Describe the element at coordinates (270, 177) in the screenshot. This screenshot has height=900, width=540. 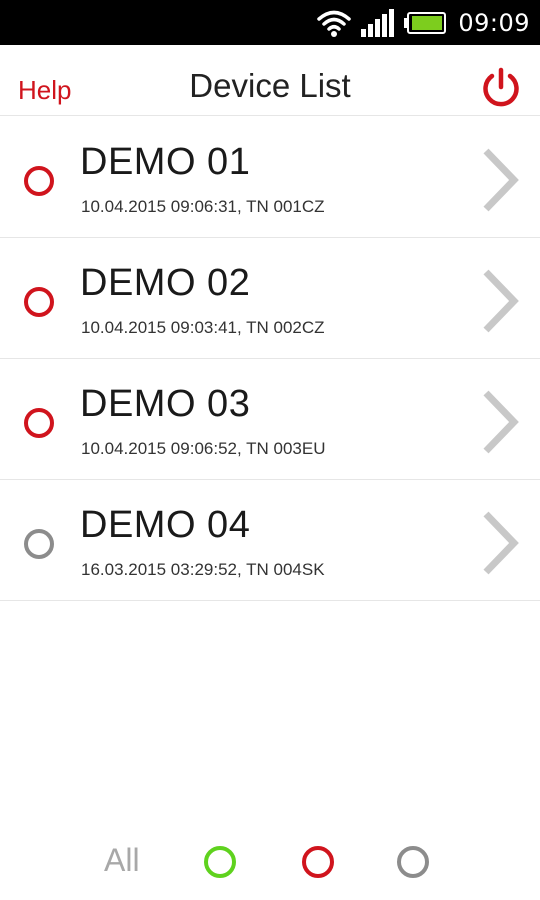
I see `device-row: DEMO 01 10.04.2015 09:06:31, TN 001CZ` at that location.